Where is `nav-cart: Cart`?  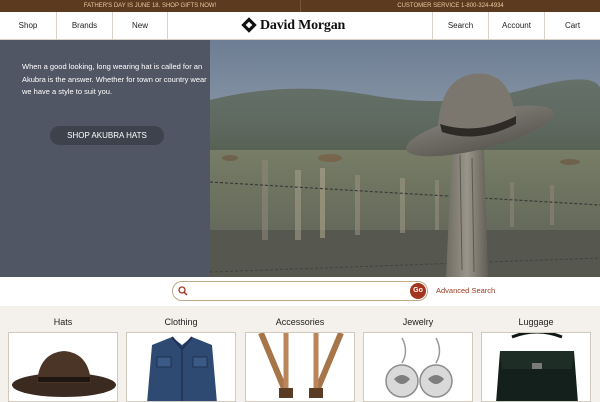
nav-cart: Cart is located at coordinates (572, 26).